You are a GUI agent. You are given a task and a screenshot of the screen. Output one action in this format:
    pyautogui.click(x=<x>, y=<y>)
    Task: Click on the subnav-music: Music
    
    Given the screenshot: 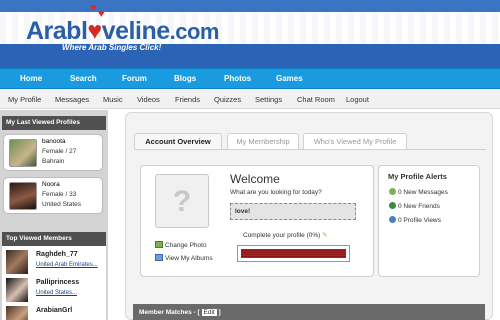 What is the action you would take?
    pyautogui.click(x=113, y=99)
    